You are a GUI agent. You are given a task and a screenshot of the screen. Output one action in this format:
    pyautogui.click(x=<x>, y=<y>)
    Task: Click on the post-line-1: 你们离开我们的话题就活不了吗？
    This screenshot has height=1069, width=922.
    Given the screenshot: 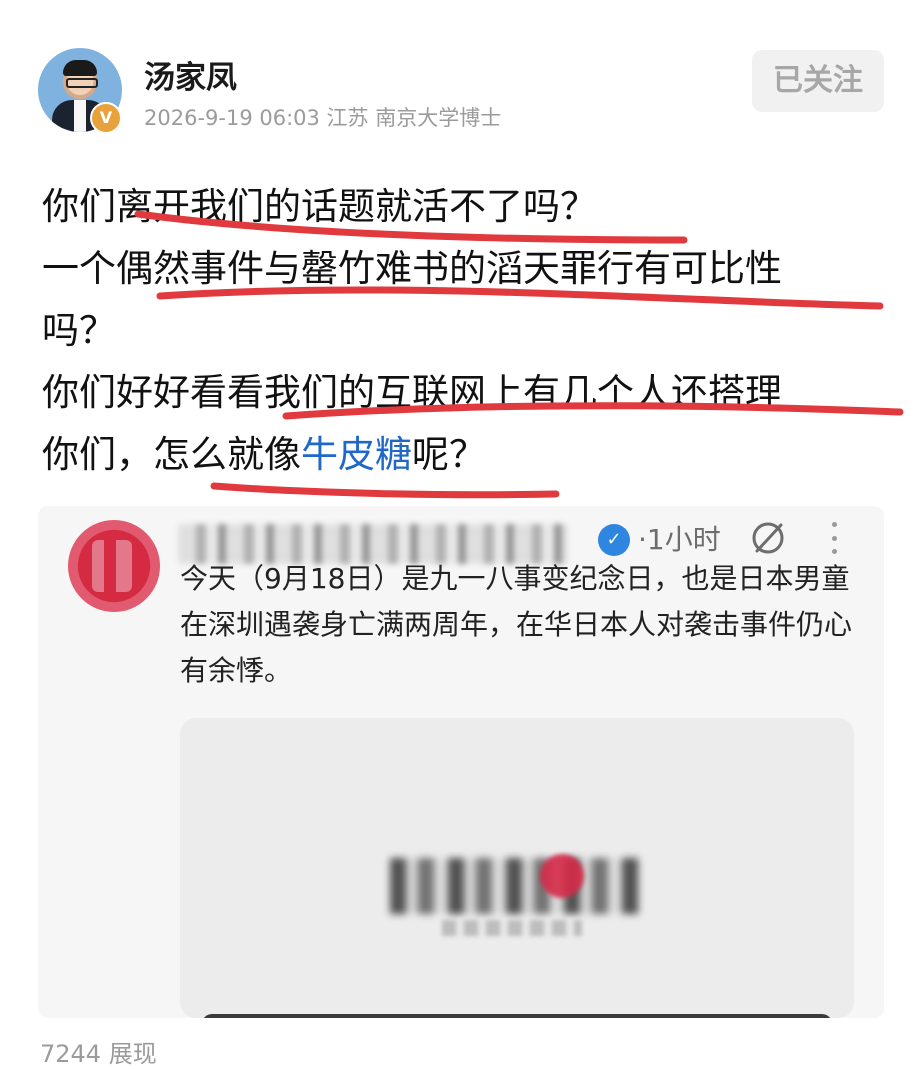 What is the action you would take?
    pyautogui.click(x=319, y=206)
    